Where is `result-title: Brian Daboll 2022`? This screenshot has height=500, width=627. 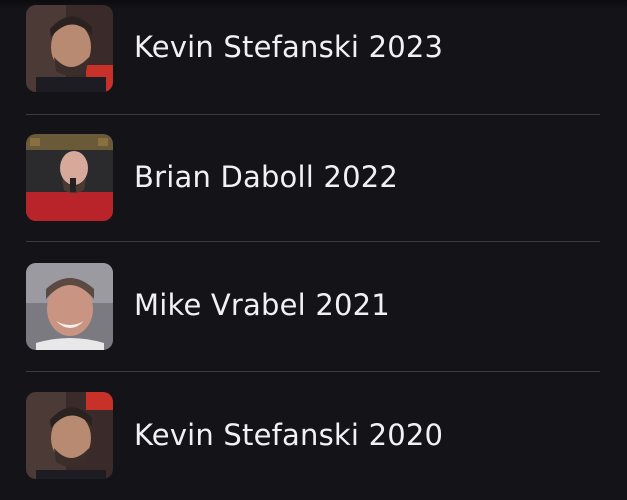 result-title: Brian Daboll 2022 is located at coordinates (266, 177).